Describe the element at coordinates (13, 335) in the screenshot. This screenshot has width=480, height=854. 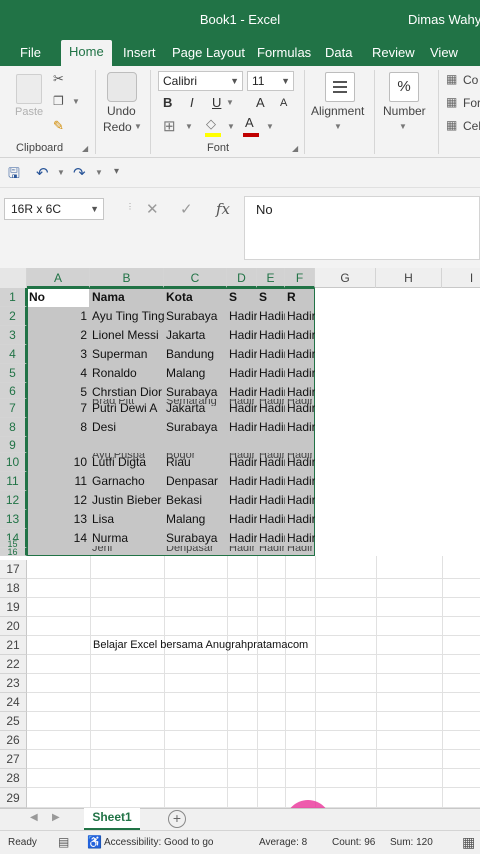
I see `row-header: 3` at that location.